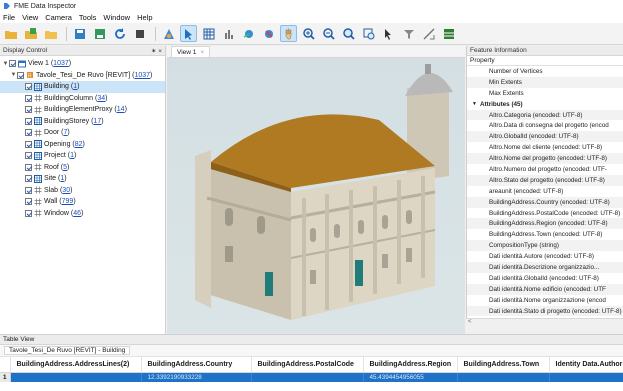 Image resolution: width=623 pixels, height=391 pixels. Describe the element at coordinates (5, 377) in the screenshot. I see `row-number: 1` at that location.